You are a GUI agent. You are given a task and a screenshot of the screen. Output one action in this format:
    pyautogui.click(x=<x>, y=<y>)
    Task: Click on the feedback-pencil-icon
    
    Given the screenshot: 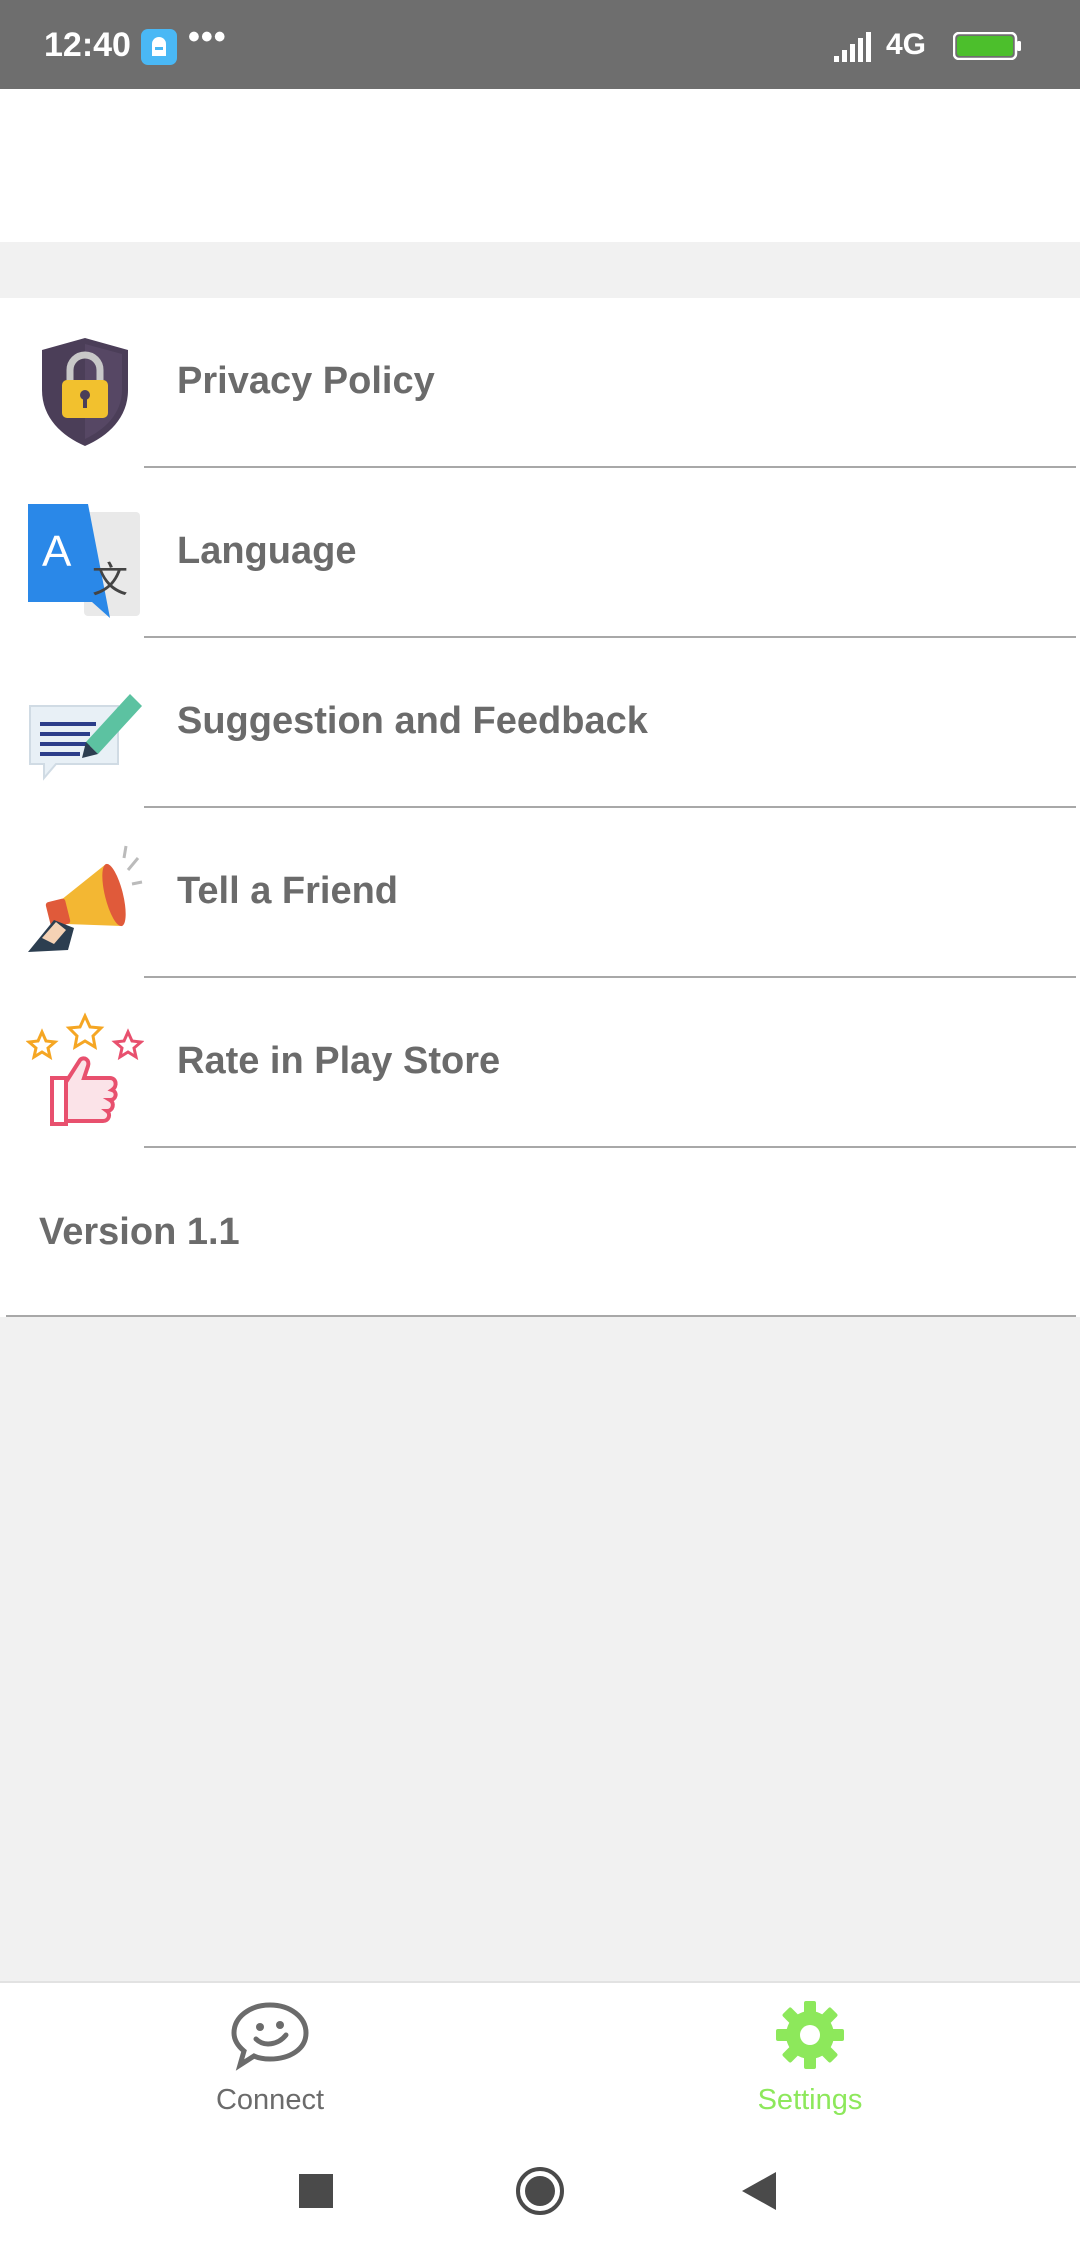 What is the action you would take?
    pyautogui.click(x=85, y=731)
    